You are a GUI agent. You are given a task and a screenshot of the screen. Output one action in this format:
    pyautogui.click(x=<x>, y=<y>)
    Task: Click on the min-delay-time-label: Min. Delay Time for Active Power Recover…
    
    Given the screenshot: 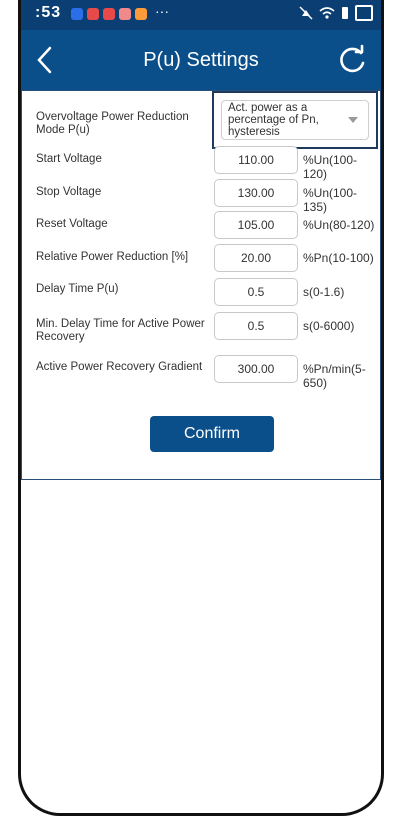 What is the action you would take?
    pyautogui.click(x=120, y=330)
    